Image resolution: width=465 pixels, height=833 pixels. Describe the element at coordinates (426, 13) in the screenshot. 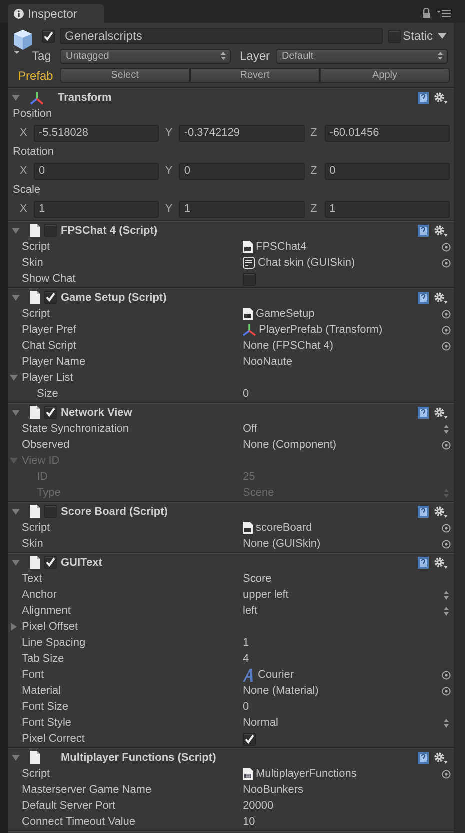

I see `lock-icon` at that location.